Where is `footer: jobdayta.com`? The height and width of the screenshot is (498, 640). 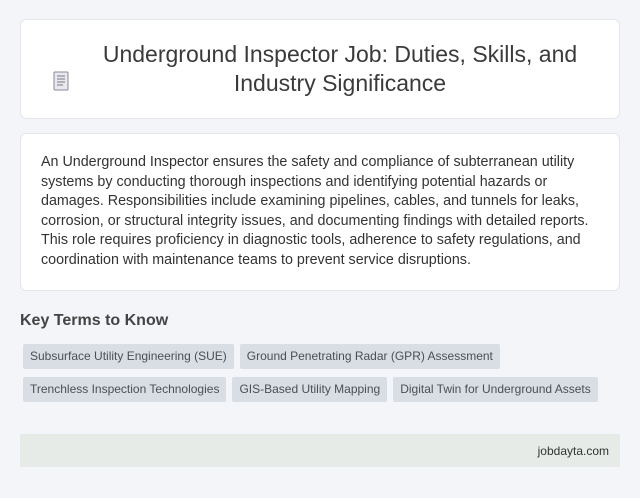
footer: jobdayta.com is located at coordinates (320, 450).